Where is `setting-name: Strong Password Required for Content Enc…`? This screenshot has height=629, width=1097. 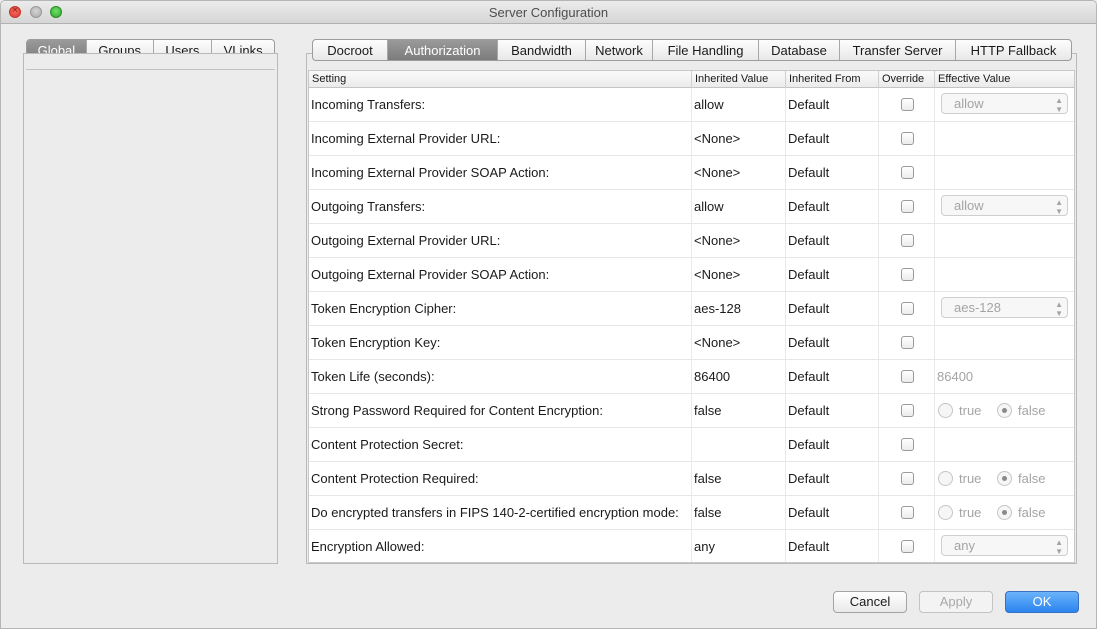
setting-name: Strong Password Required for Content Enc… is located at coordinates (500, 411).